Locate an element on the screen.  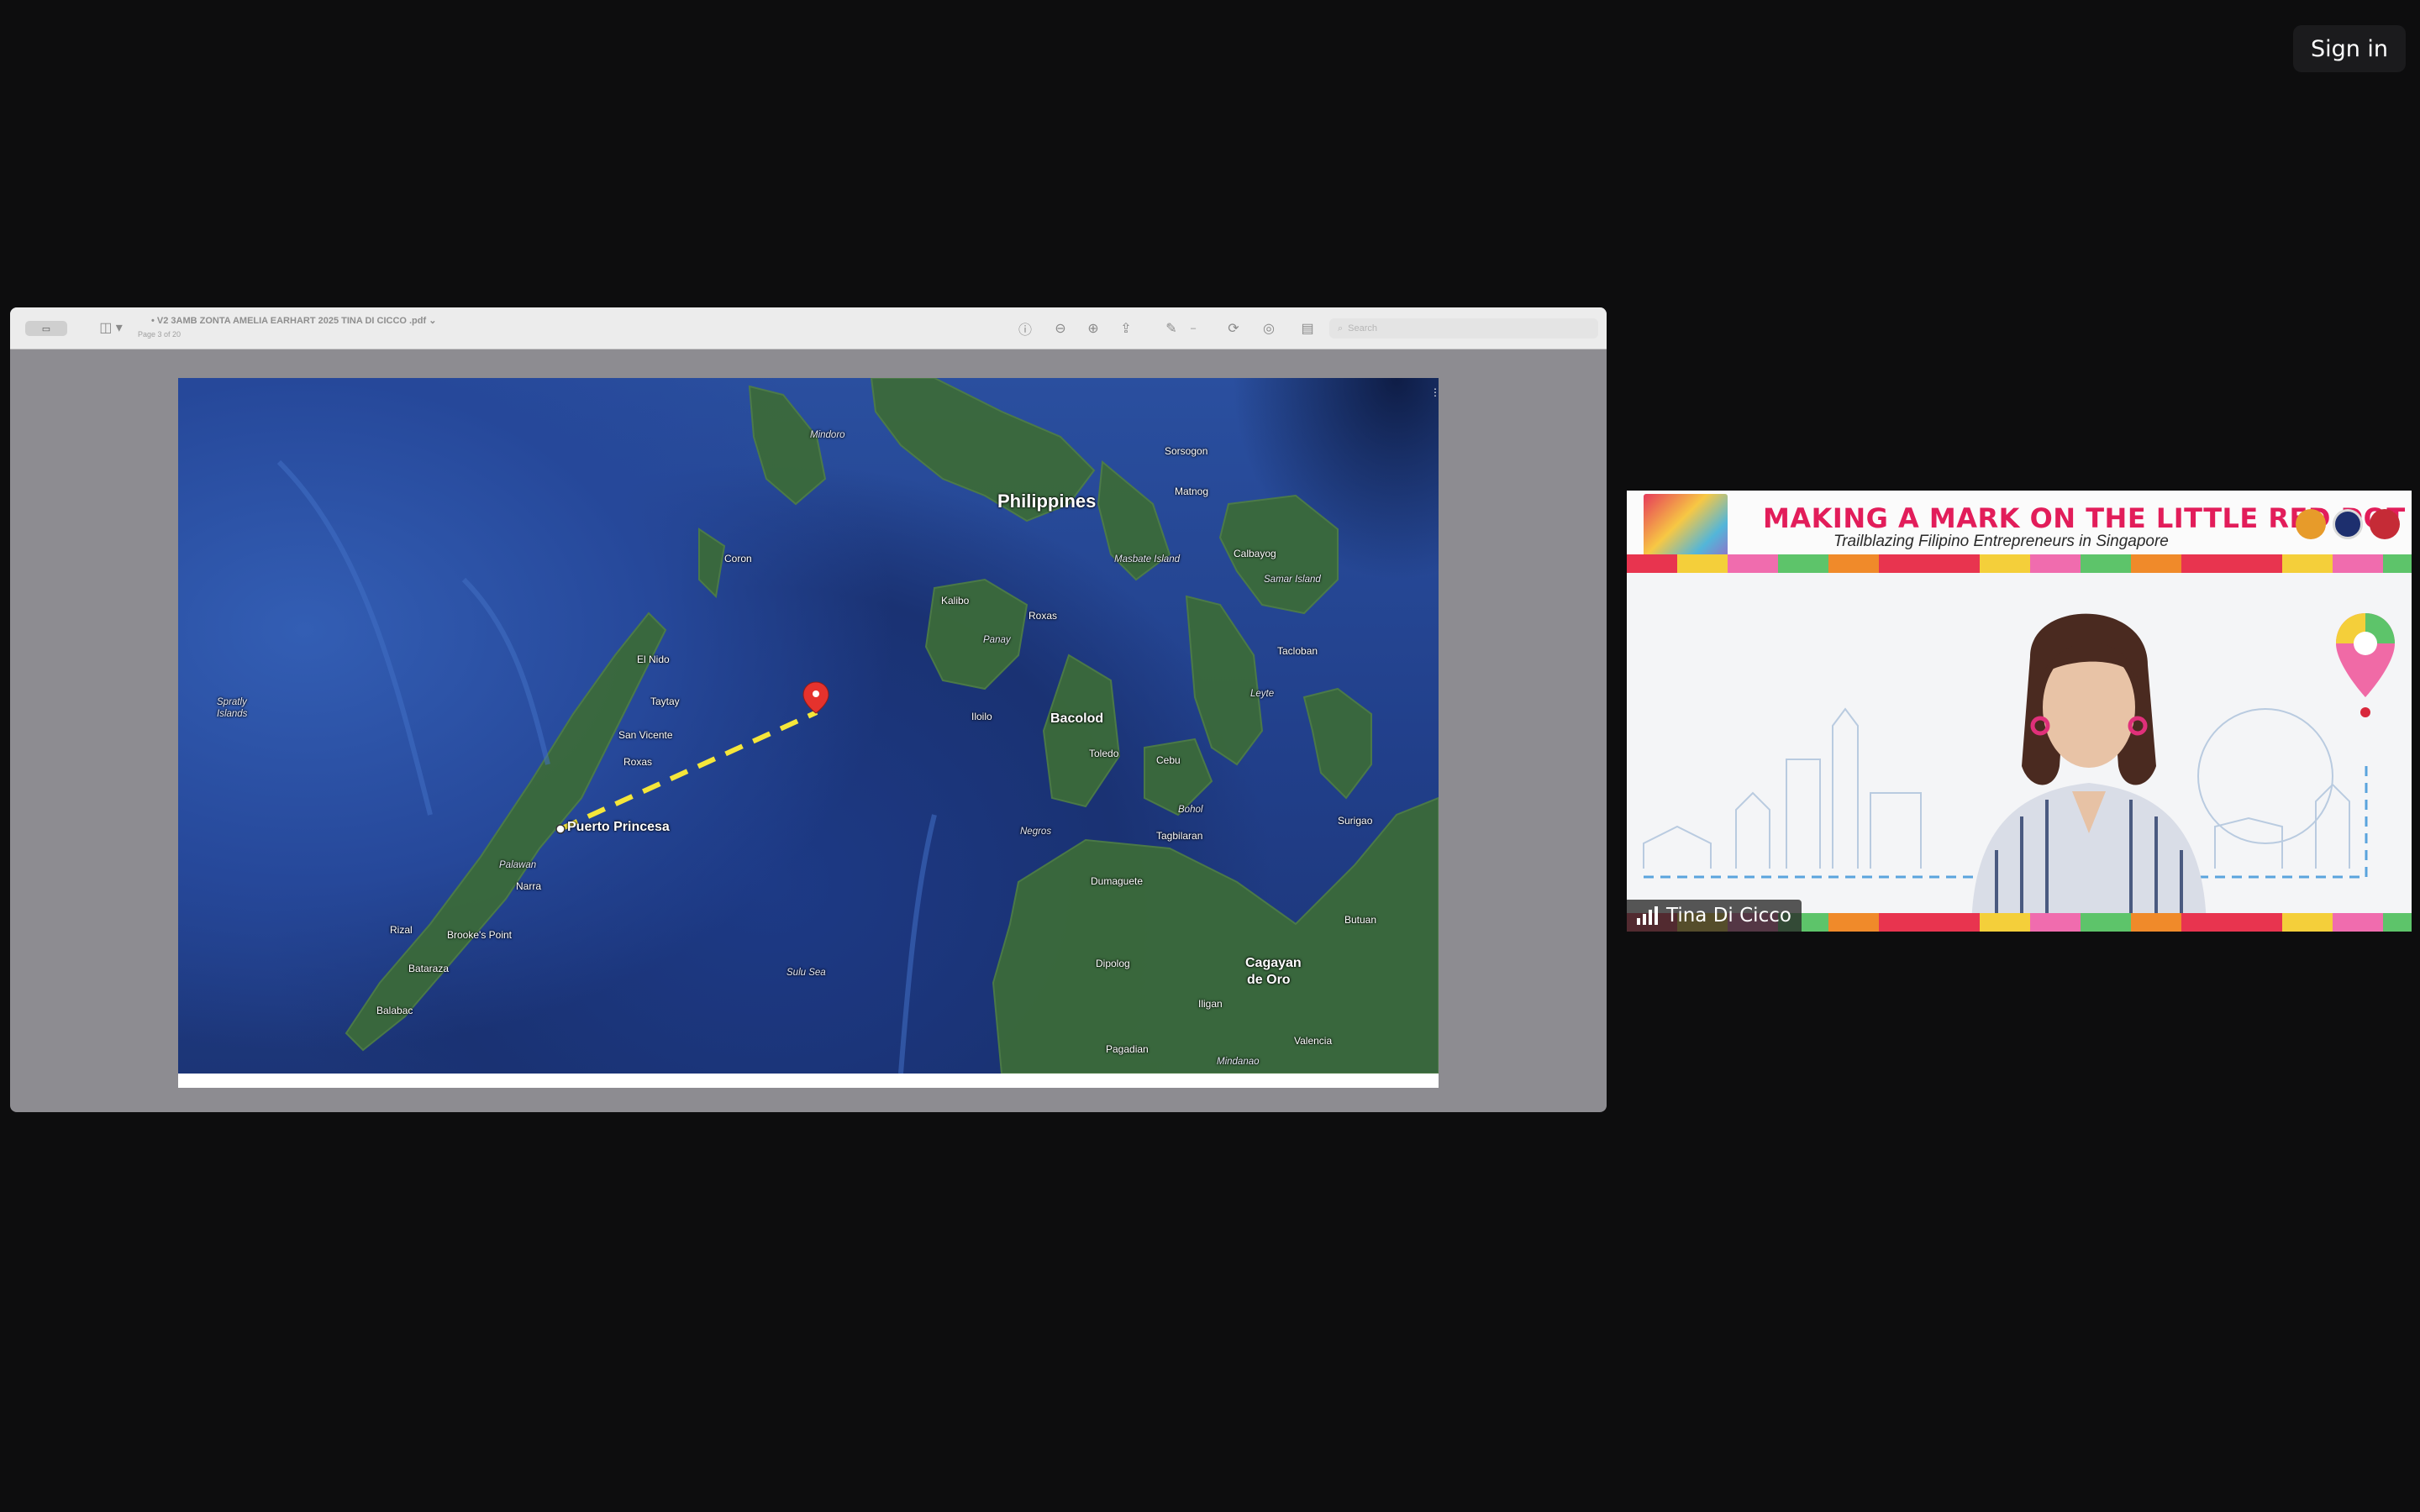
map-label: Toledo is located at coordinates (1104, 753).